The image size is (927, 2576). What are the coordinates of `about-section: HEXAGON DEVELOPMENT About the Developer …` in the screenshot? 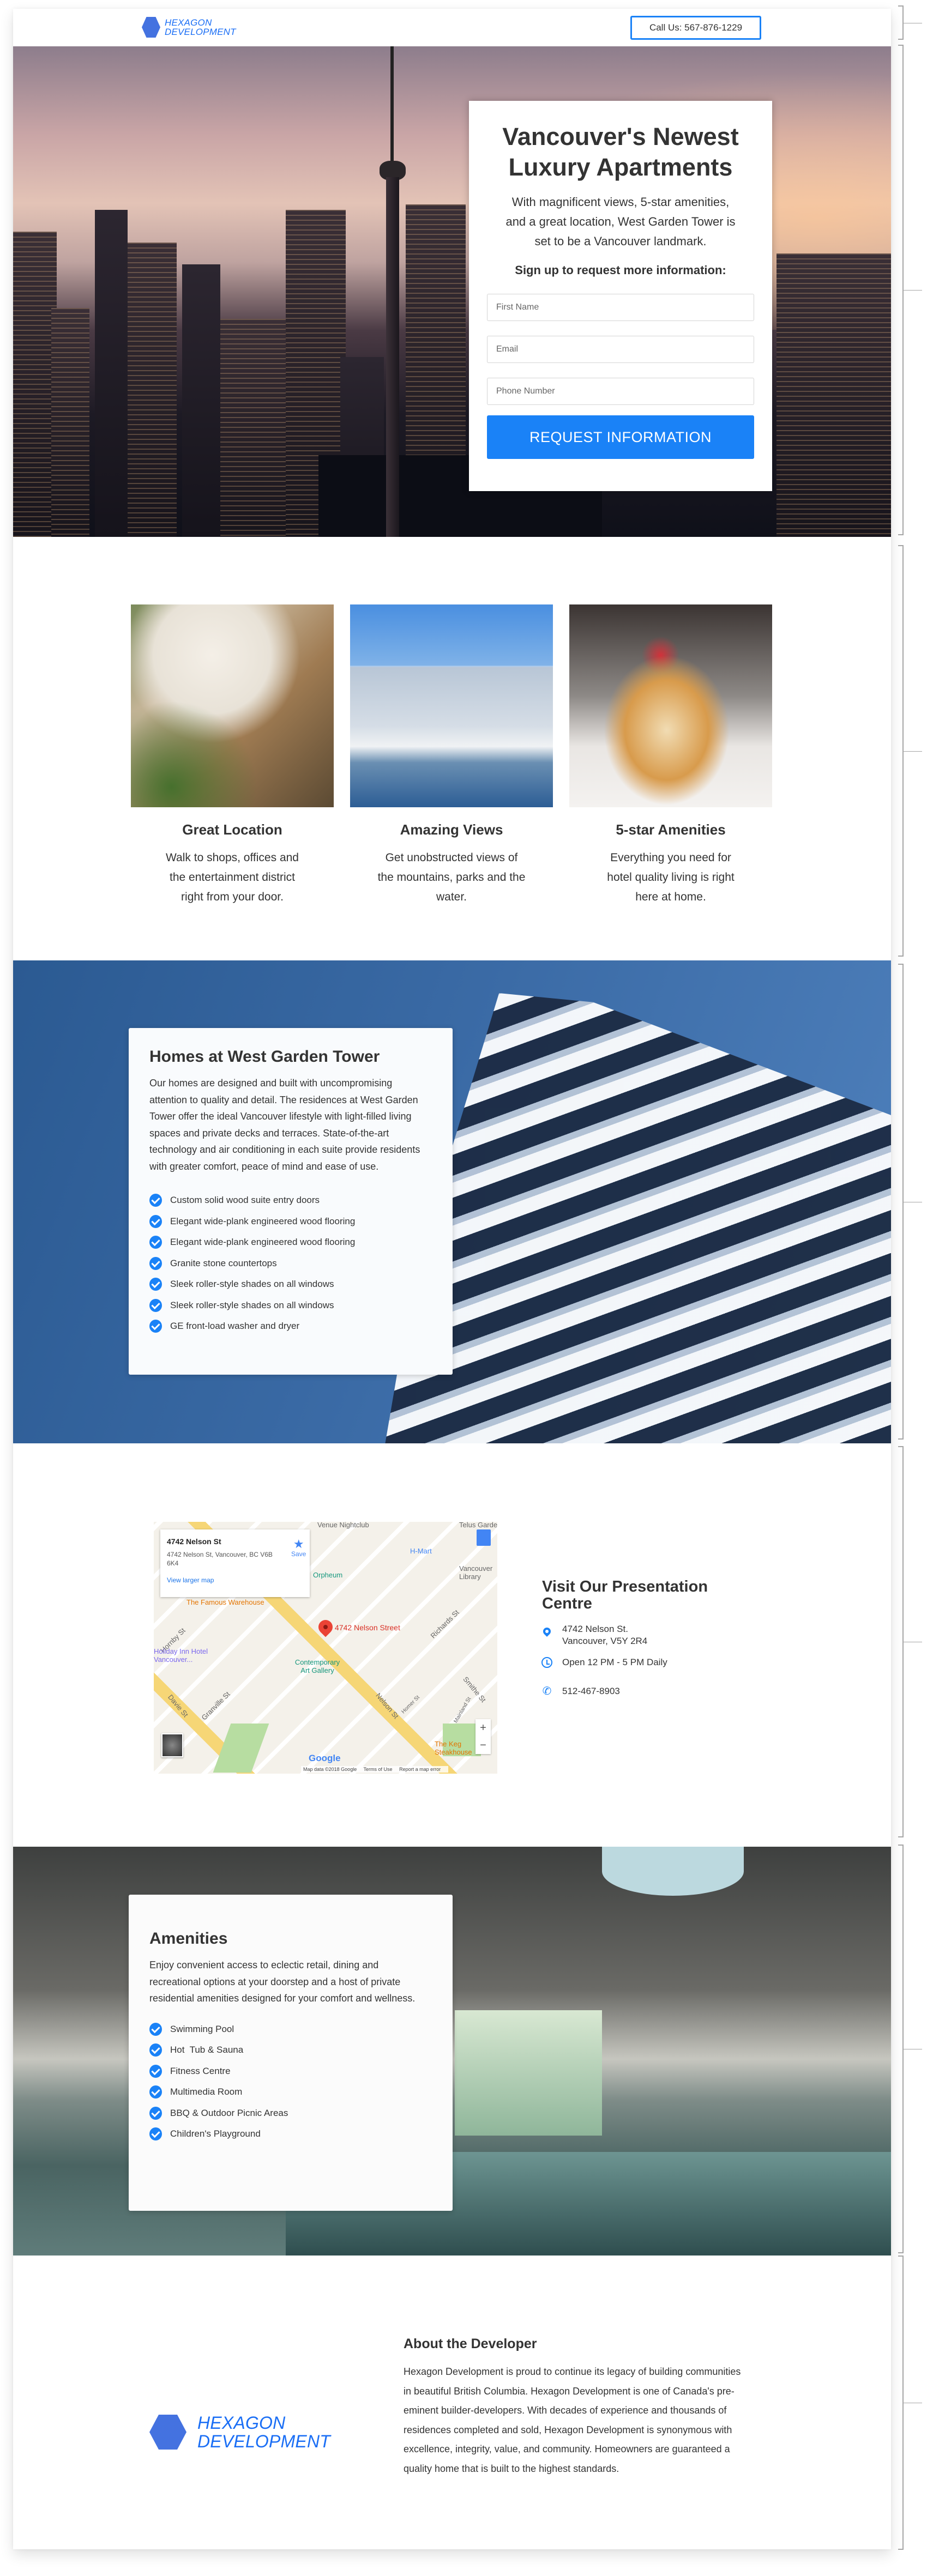 It's located at (452, 2402).